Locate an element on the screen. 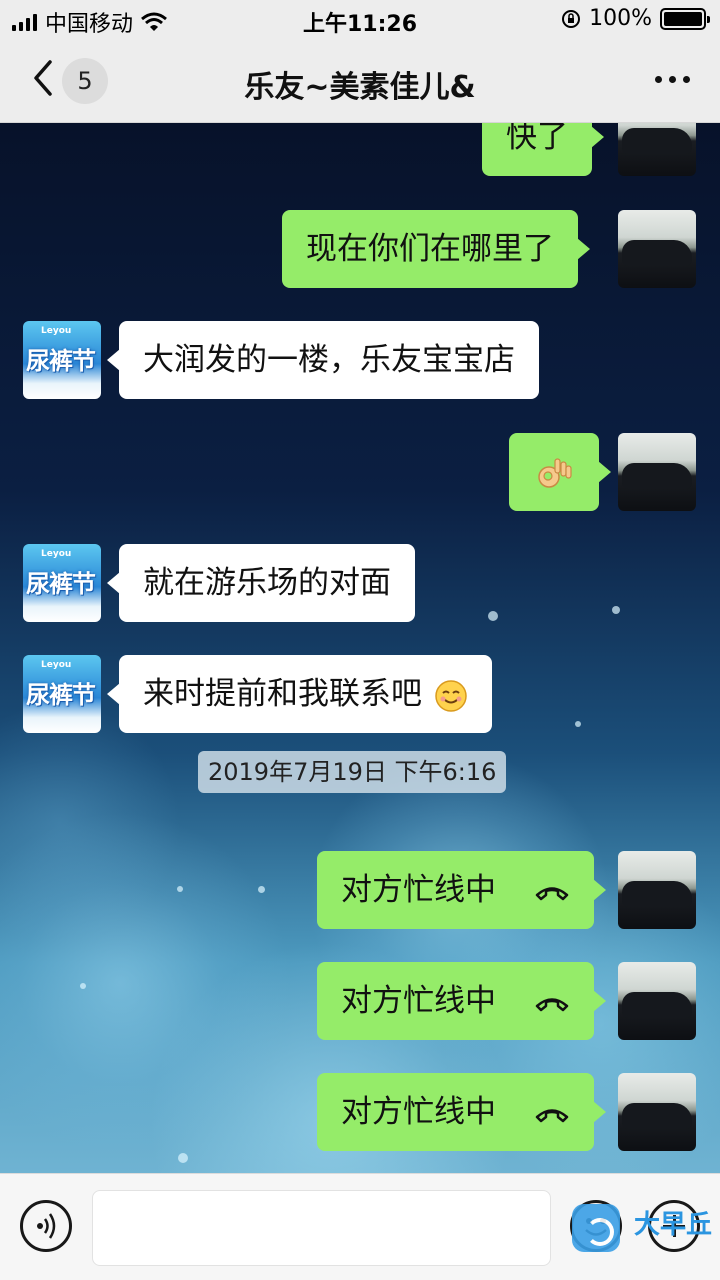 This screenshot has height=1280, width=720. unread-count-badge: 5 is located at coordinates (85, 81).